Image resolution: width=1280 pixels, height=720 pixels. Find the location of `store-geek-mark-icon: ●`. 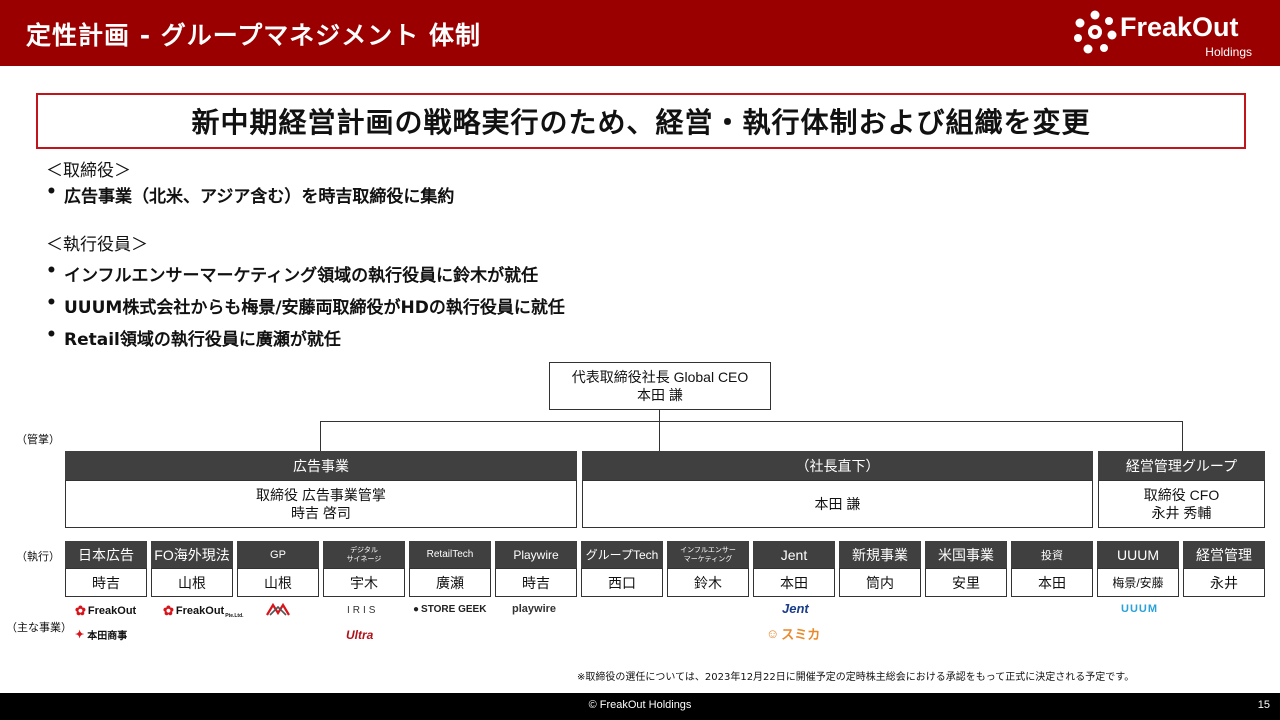

store-geek-mark-icon: ● is located at coordinates (416, 609).